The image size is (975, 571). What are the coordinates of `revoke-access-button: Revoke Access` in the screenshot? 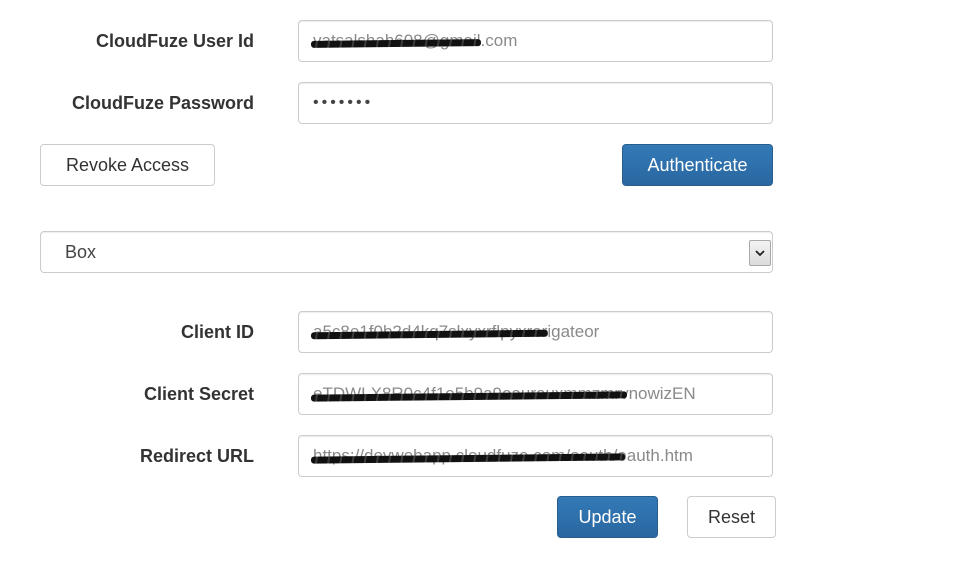 It's located at (127, 165).